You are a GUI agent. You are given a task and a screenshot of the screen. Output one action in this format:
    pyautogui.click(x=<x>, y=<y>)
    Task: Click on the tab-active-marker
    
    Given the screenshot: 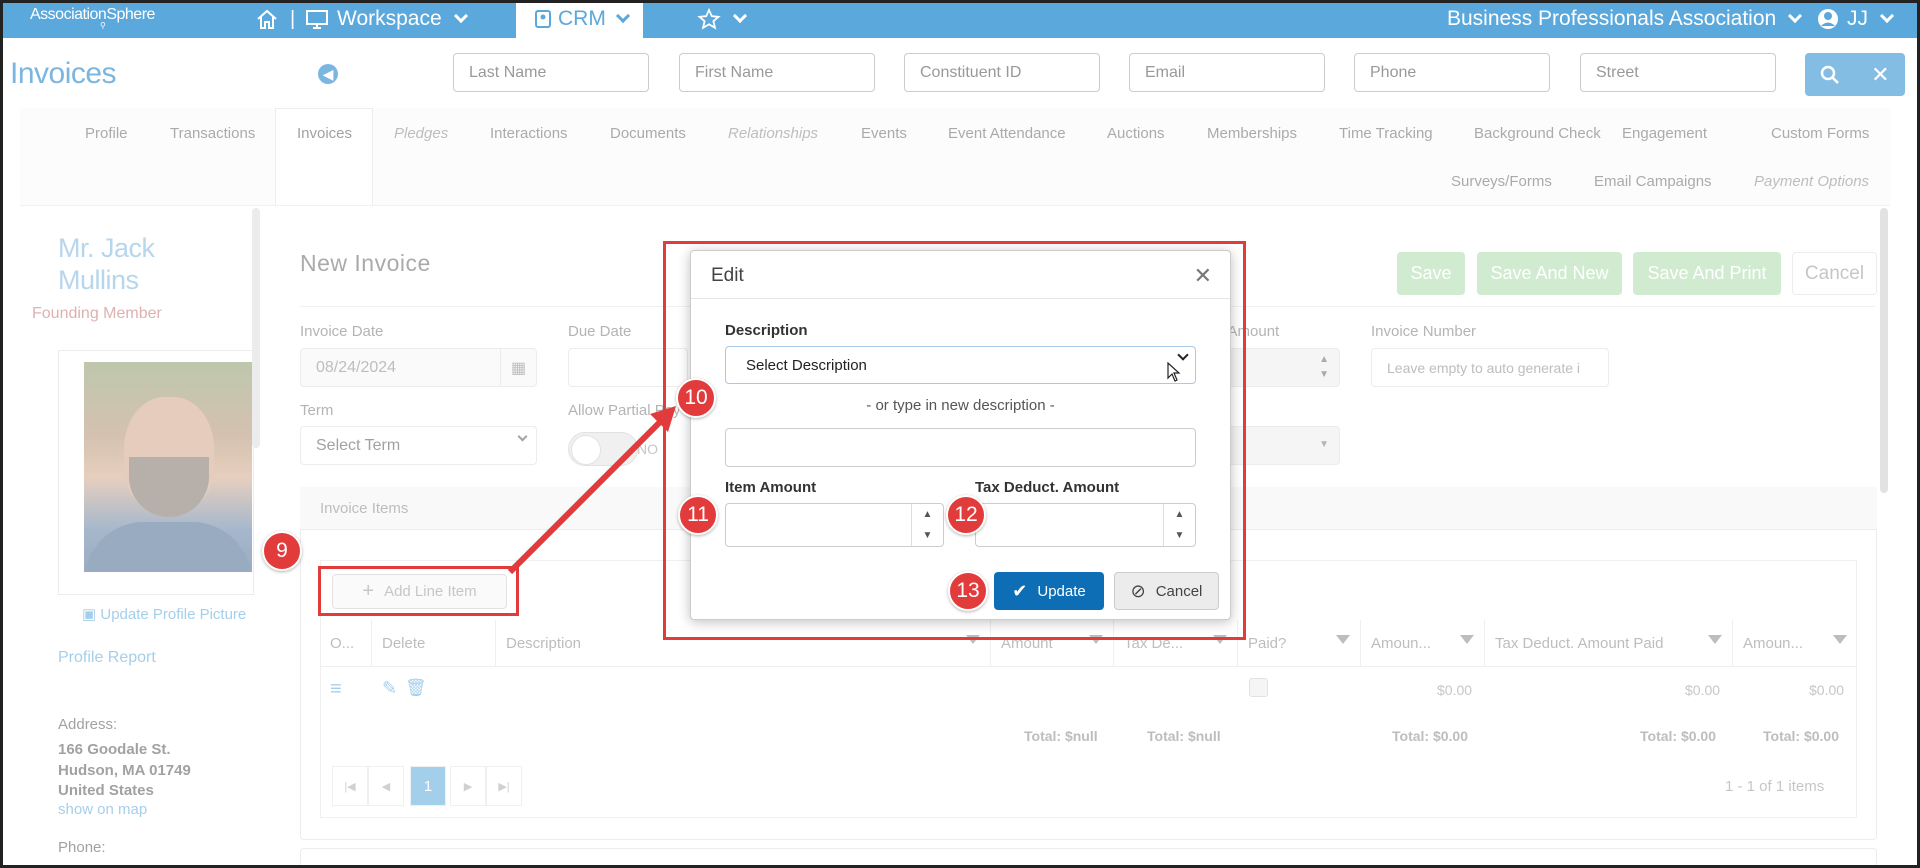 What is the action you would take?
    pyautogui.click(x=324, y=156)
    